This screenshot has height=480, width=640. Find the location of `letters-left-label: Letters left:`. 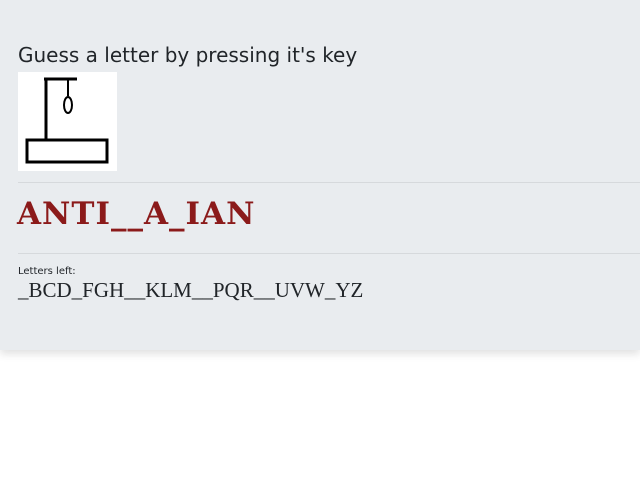

letters-left-label: Letters left: is located at coordinates (47, 271).